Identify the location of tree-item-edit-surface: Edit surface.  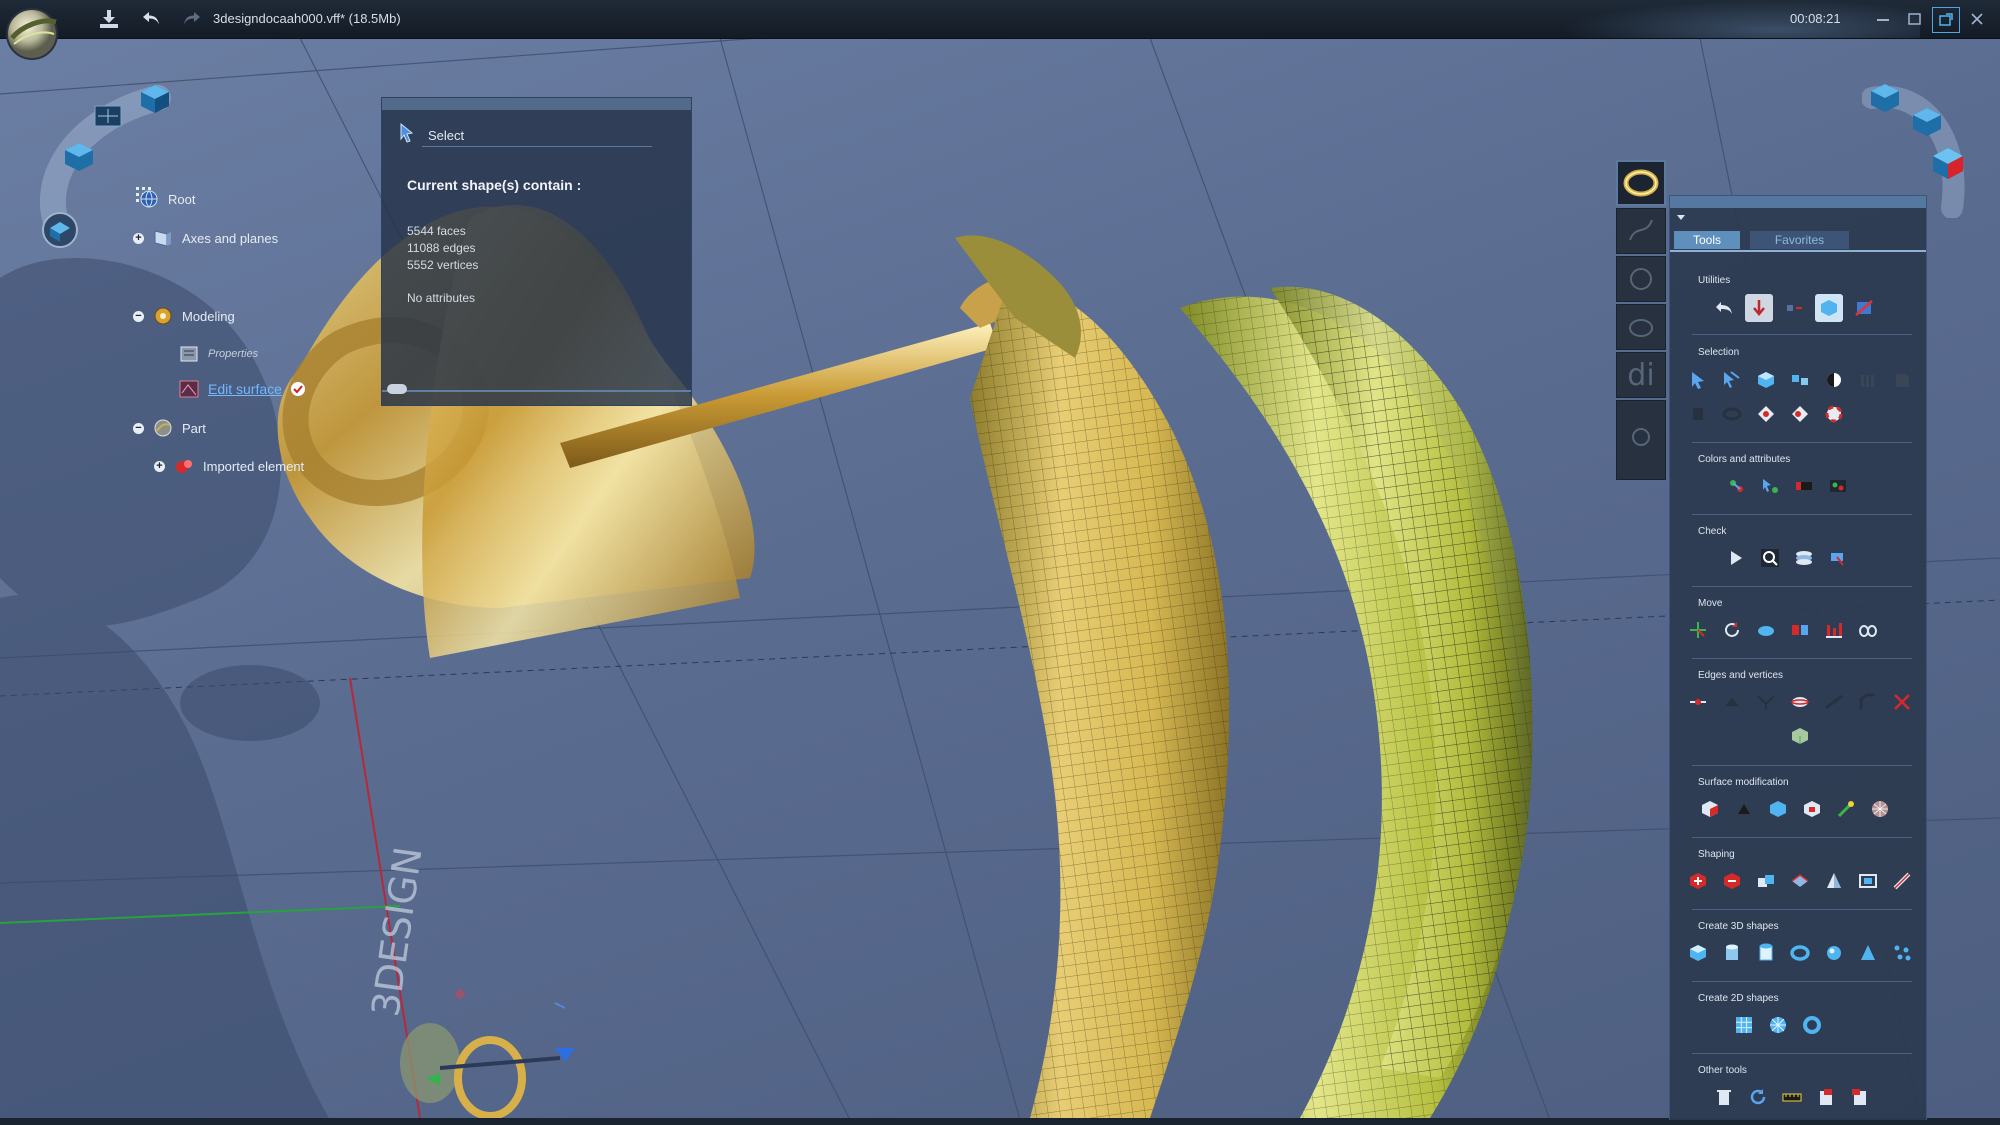
(242, 389).